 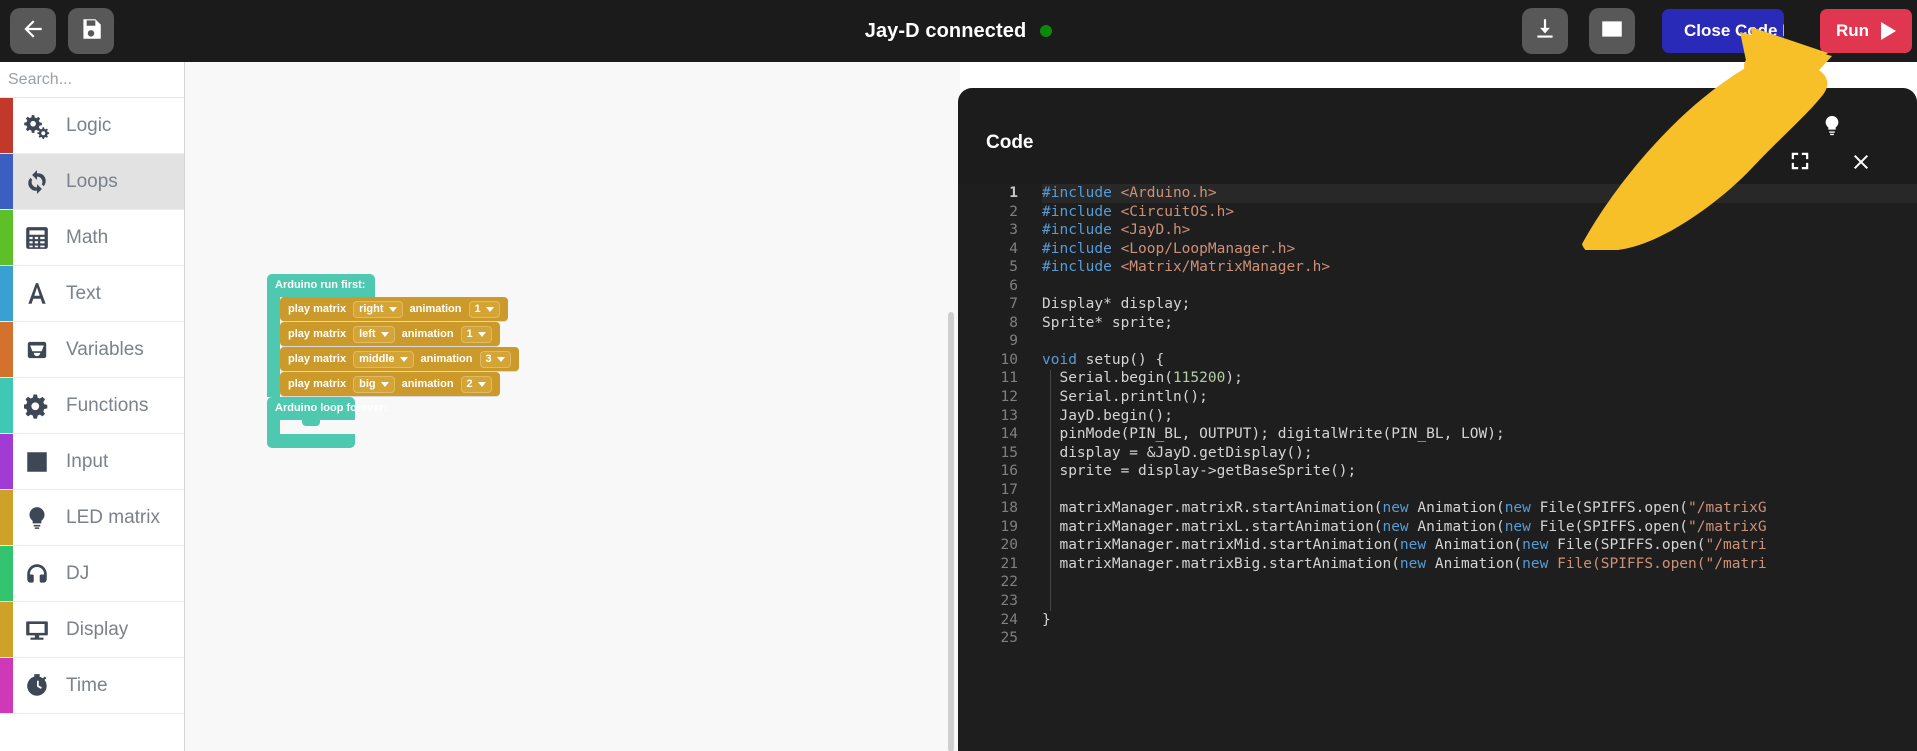 I want to click on close-x-icon, so click(x=1861, y=164).